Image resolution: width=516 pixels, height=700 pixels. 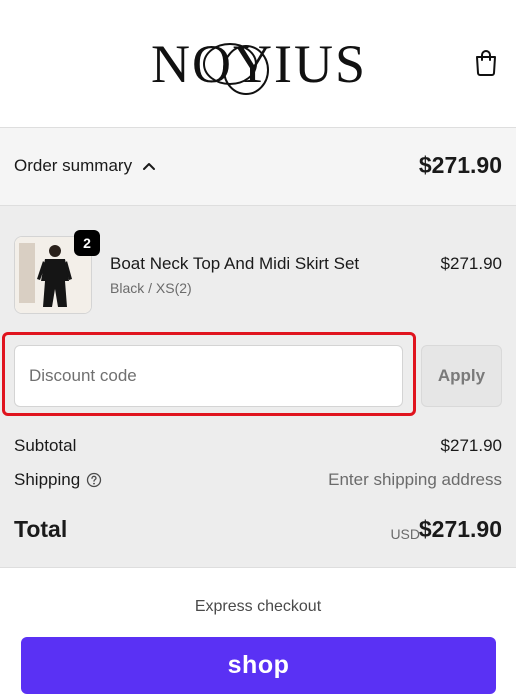 I want to click on brand-logo: NOYIUS, so click(x=259, y=62).